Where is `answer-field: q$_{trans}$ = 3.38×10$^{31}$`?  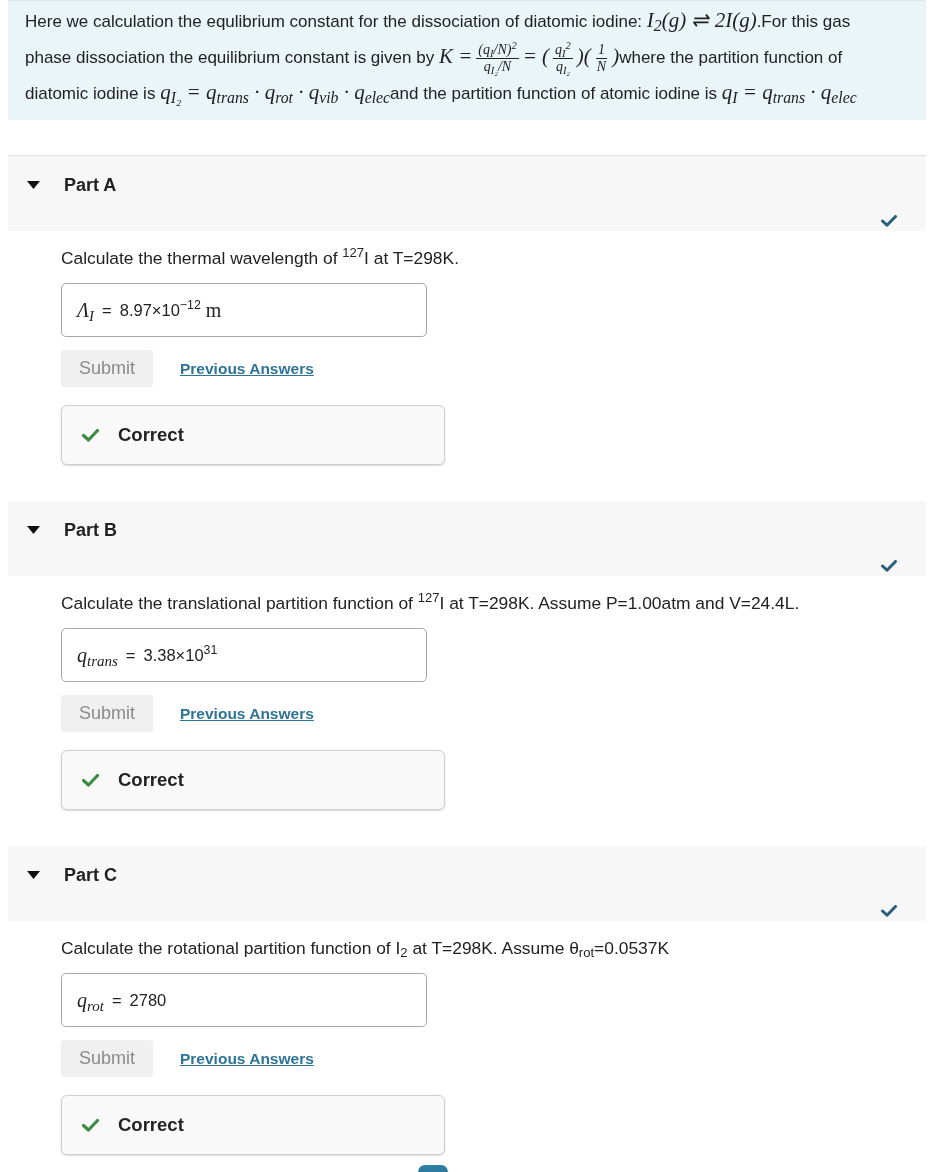
answer-field: q$_{trans}$ = 3.38×10$^{31}$ is located at coordinates (244, 655).